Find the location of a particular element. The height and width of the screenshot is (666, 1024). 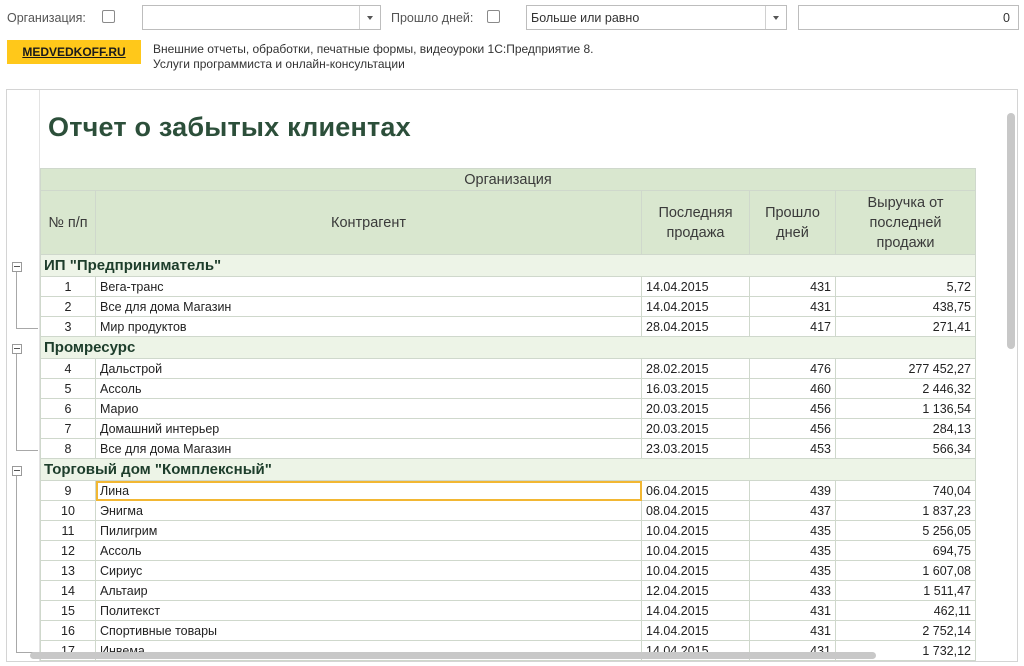

last-sale-date-cell: 16.03.2015 is located at coordinates (695, 388).